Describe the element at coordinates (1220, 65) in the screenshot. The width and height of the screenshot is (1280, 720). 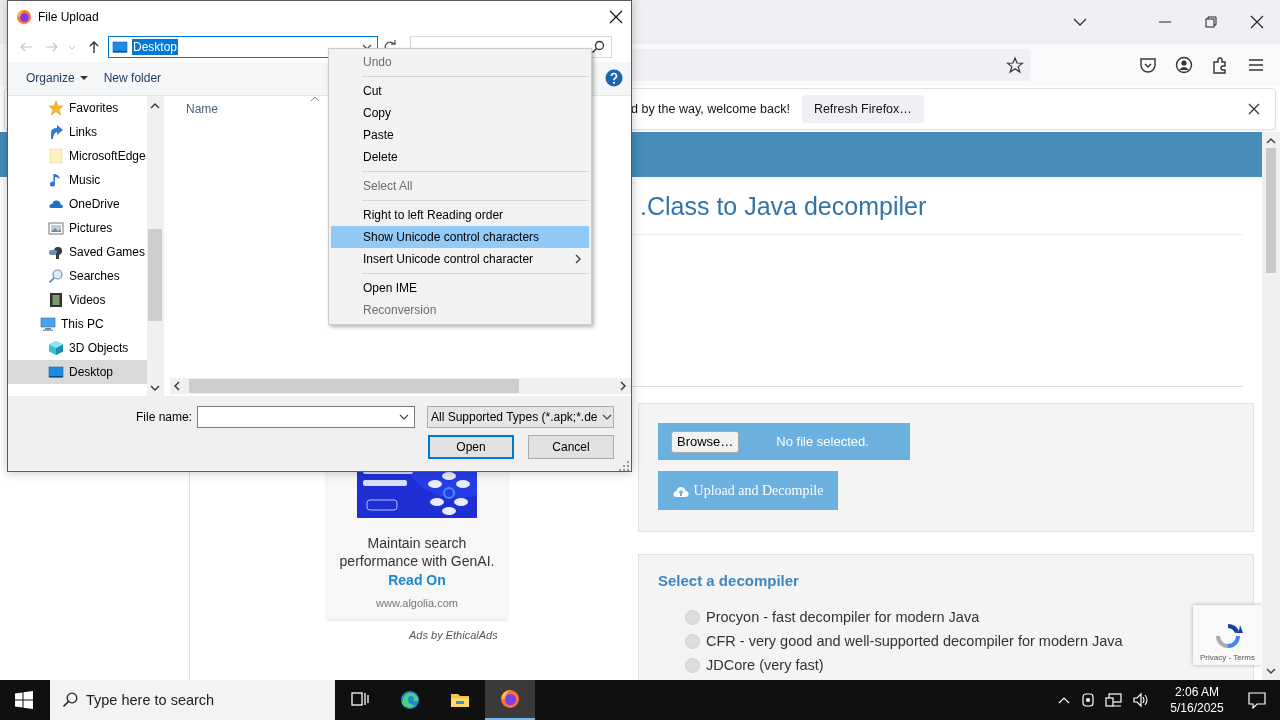
I see `extensions-icon` at that location.